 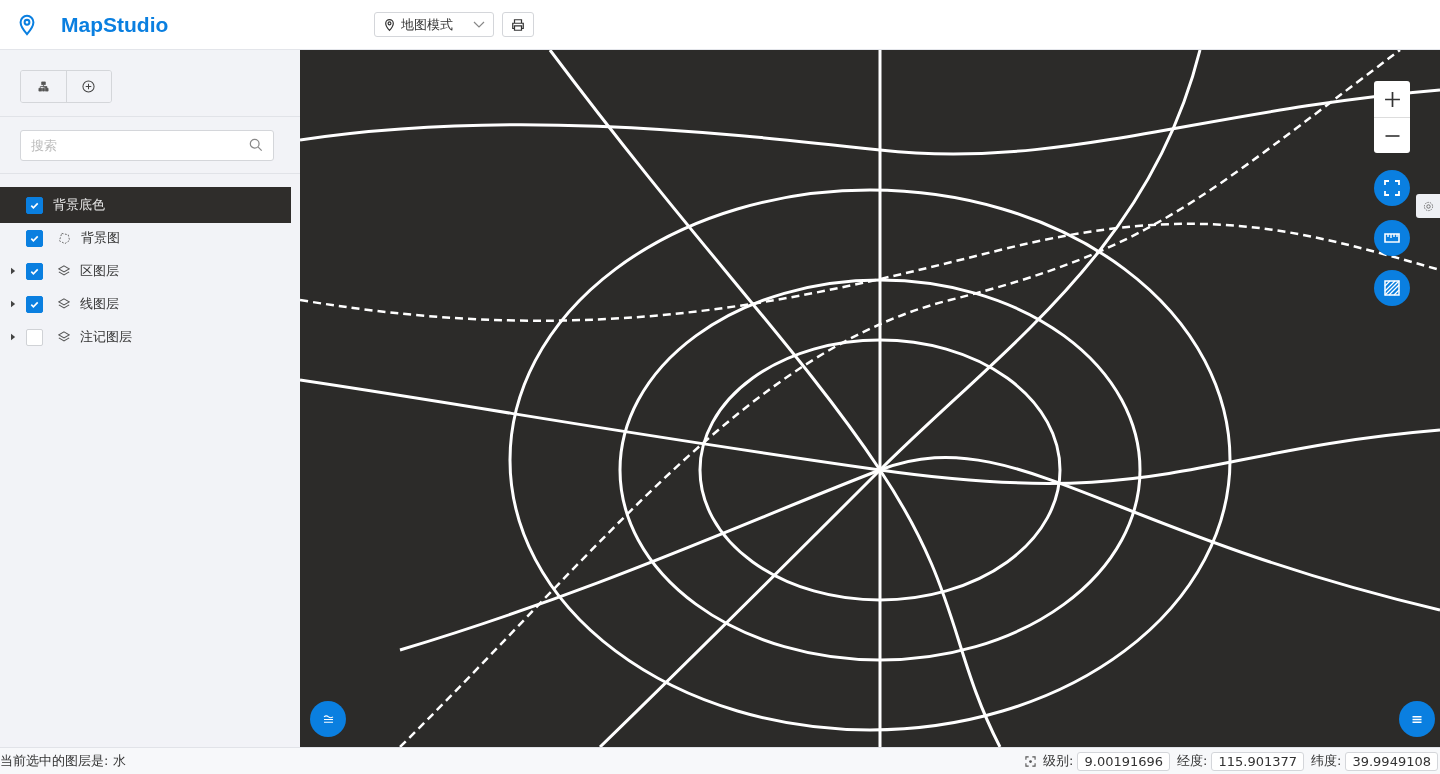 I want to click on polygon-icon, so click(x=64, y=238).